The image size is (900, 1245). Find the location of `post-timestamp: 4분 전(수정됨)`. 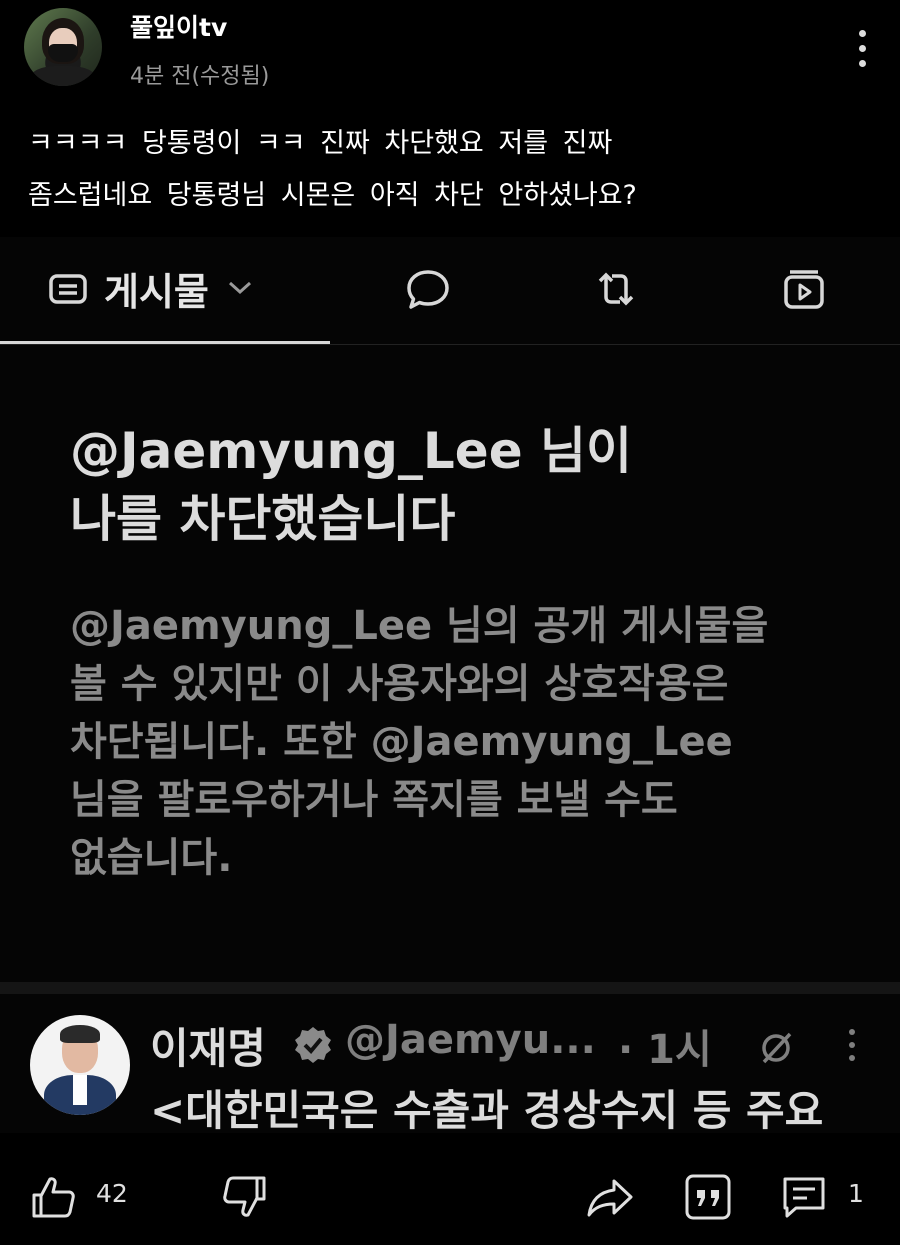

post-timestamp: 4분 전(수정됨) is located at coordinates (200, 76).